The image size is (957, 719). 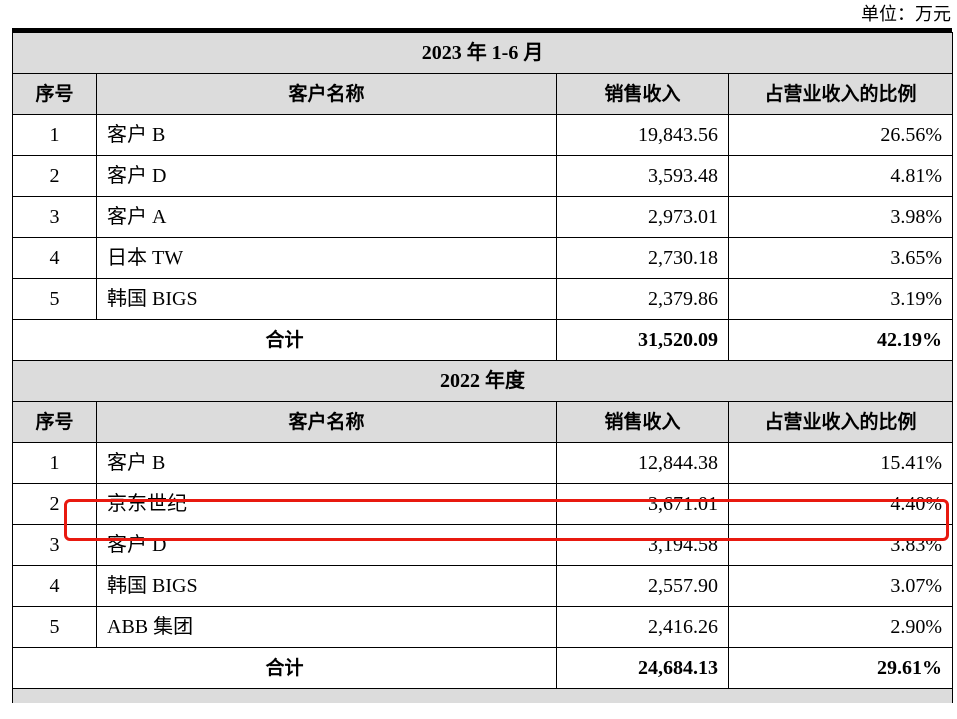 What do you see at coordinates (840, 627) in the screenshot?
I see `cell-share: 2.90%` at bounding box center [840, 627].